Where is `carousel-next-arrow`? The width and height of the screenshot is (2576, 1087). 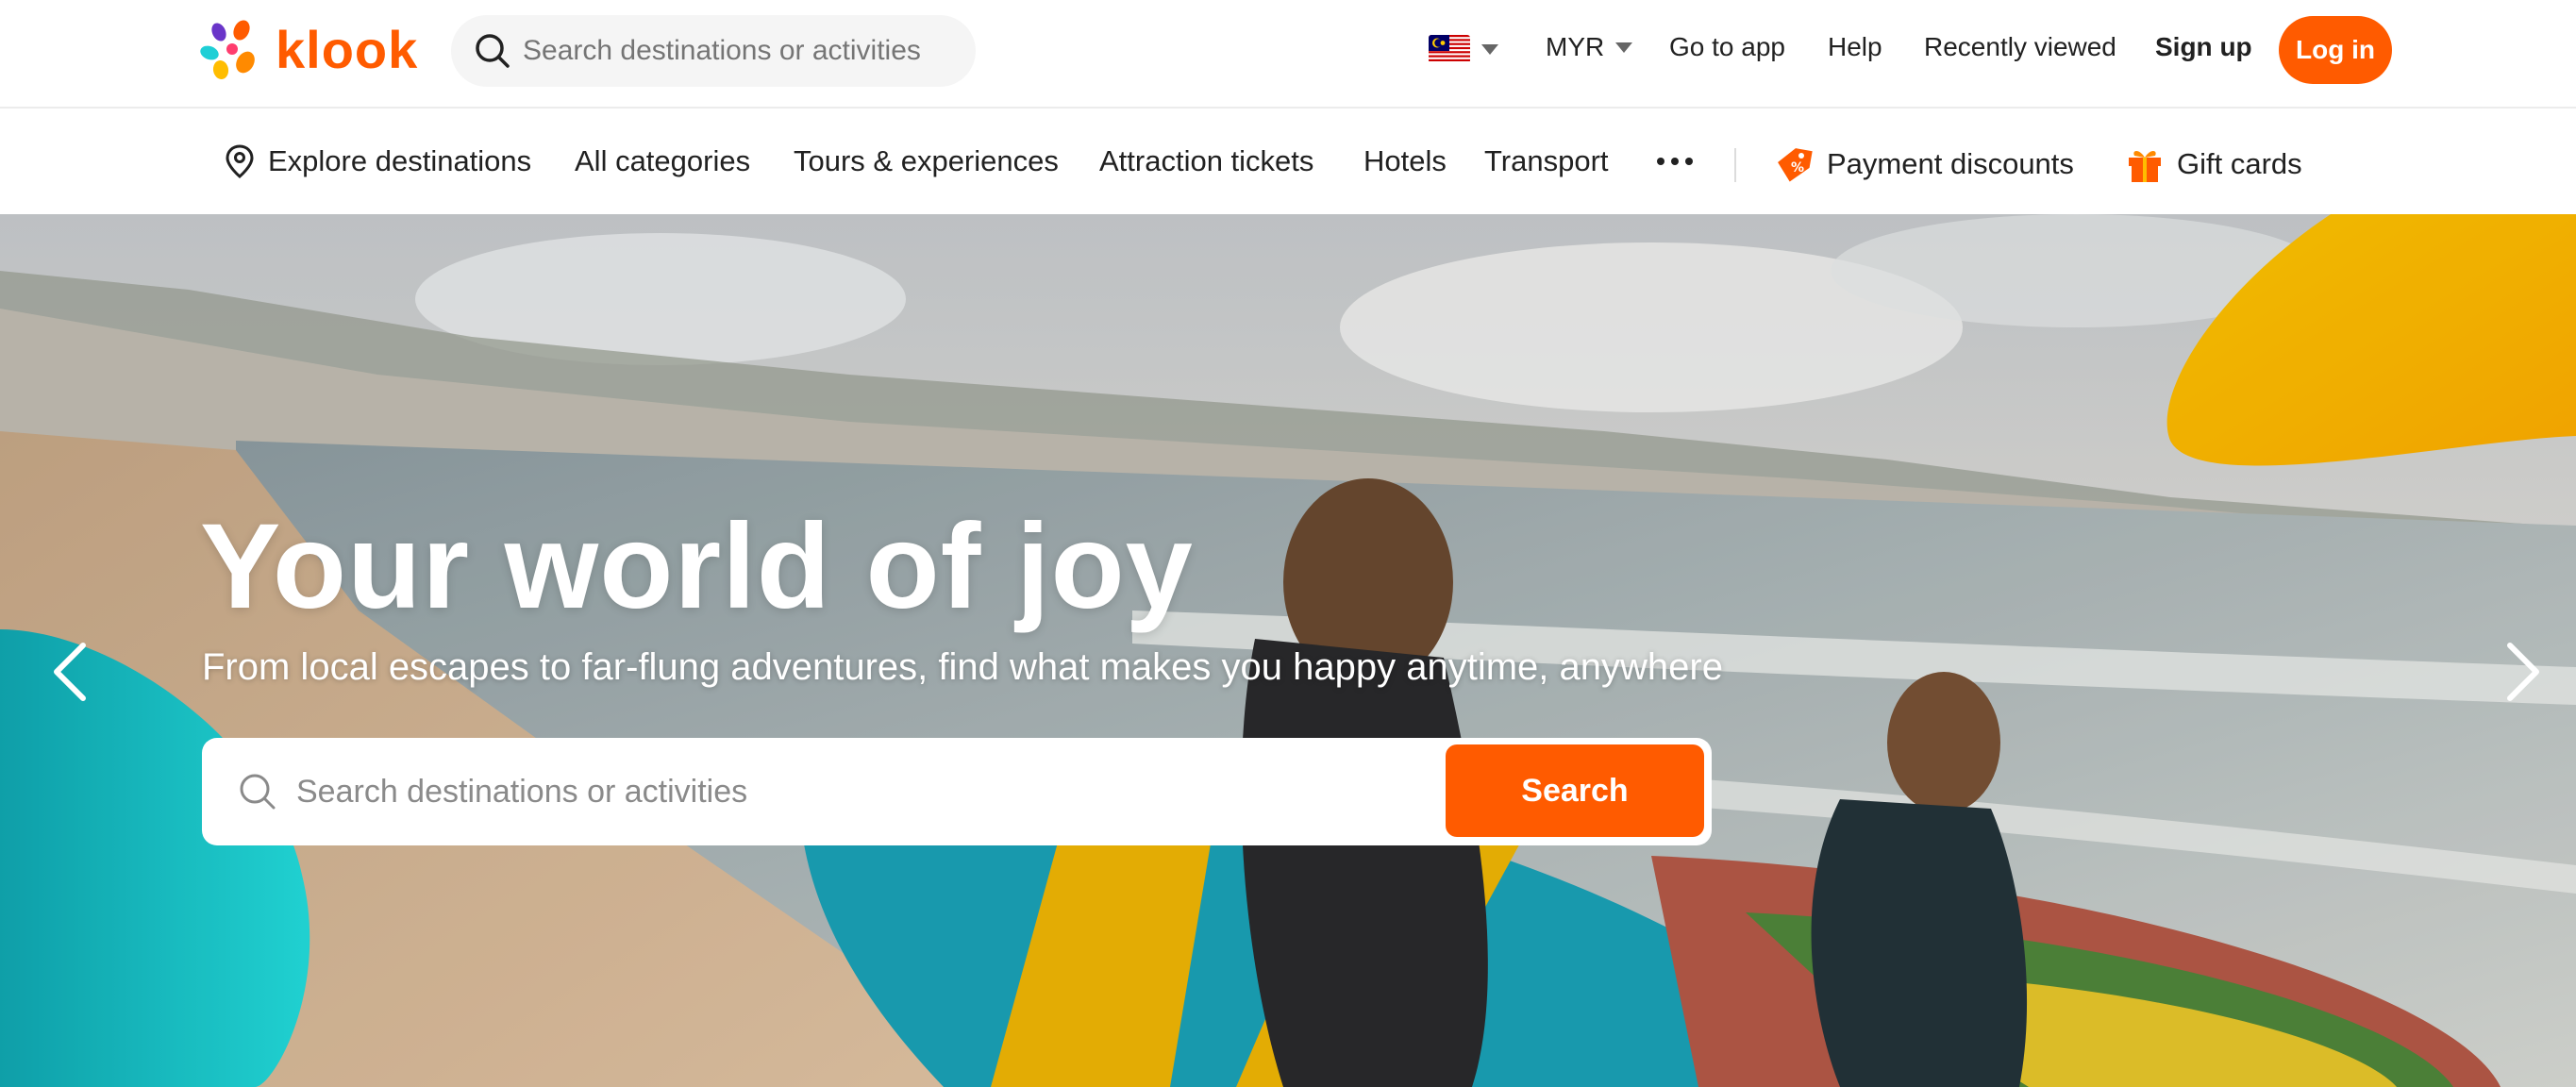
carousel-next-arrow is located at coordinates (2523, 671).